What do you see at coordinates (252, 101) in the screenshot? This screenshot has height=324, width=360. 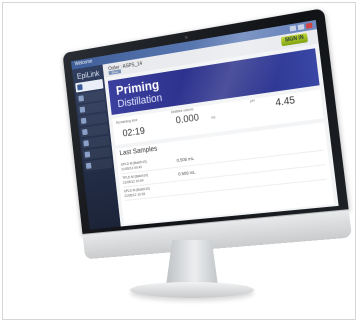 I see `ph-label: pH` at bounding box center [252, 101].